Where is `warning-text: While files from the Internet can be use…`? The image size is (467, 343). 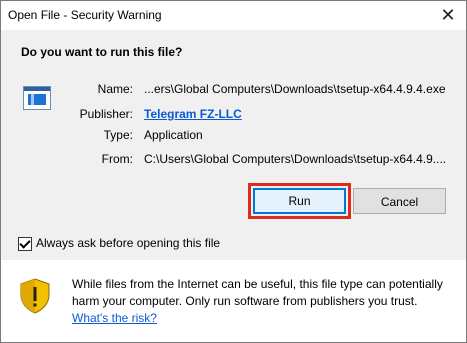
warning-text: While files from the Internet can be use… is located at coordinates (262, 301).